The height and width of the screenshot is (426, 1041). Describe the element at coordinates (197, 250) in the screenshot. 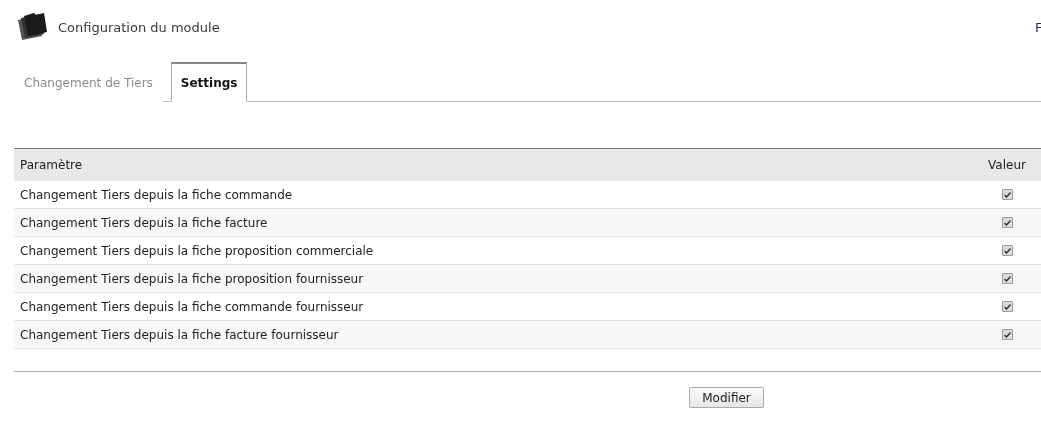

I see `table-cell-text: Changement Tiers depuis la fiche proposition commerciale` at that location.